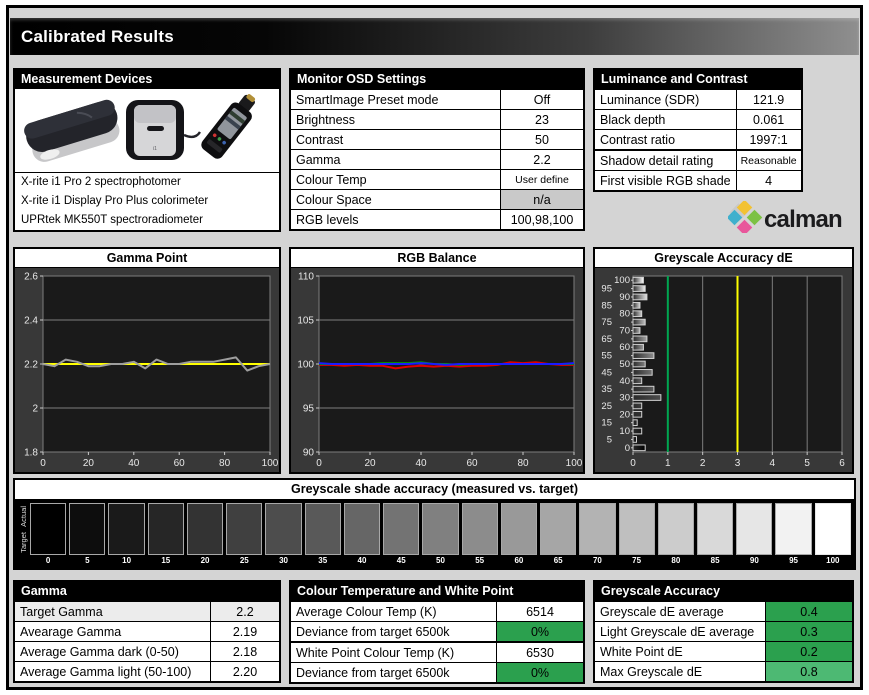  I want to click on patch-value-label: 95, so click(794, 560).